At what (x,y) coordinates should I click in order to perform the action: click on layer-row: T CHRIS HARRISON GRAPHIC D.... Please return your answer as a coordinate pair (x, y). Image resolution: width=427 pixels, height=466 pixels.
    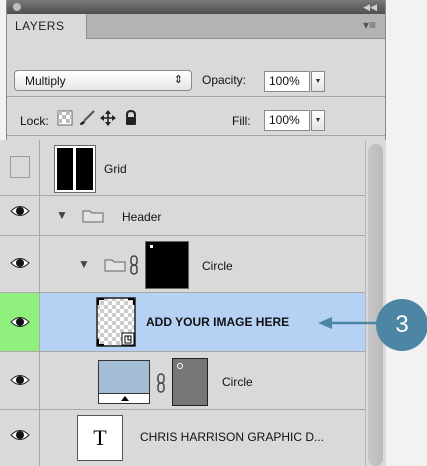
    Looking at the image, I should click on (189, 438).